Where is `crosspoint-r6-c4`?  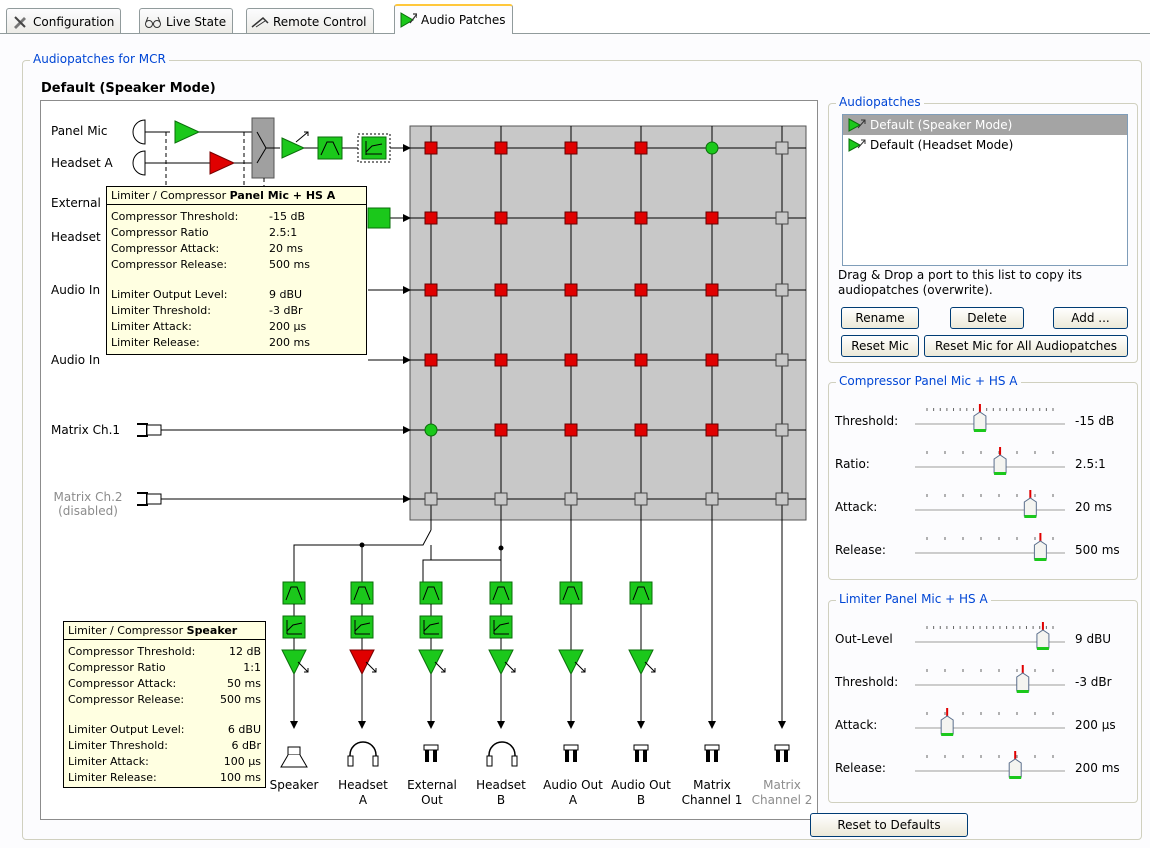
crosspoint-r6-c4 is located at coordinates (641, 499).